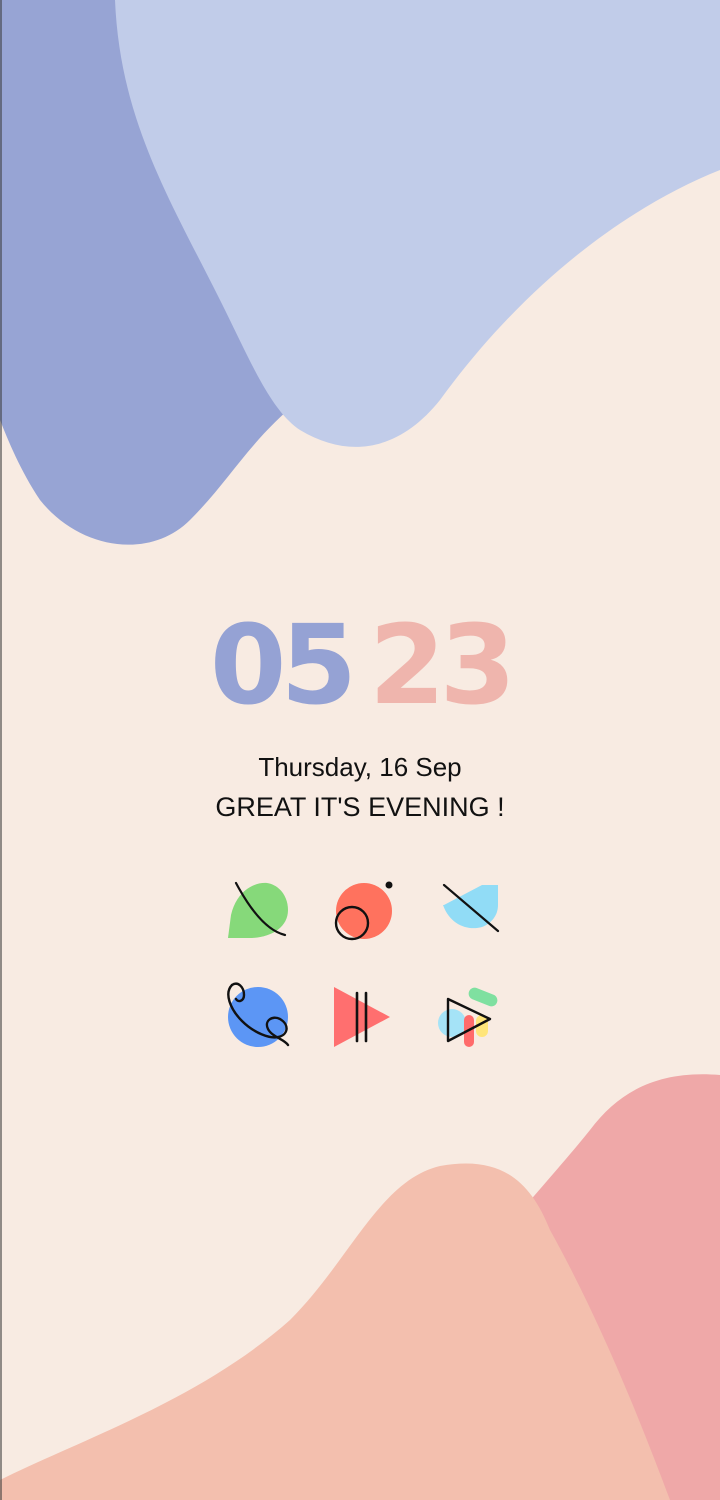 This screenshot has height=1500, width=720. Describe the element at coordinates (360, 807) in the screenshot. I see `greeting-label: GREAT IT'S EVENING !` at that location.